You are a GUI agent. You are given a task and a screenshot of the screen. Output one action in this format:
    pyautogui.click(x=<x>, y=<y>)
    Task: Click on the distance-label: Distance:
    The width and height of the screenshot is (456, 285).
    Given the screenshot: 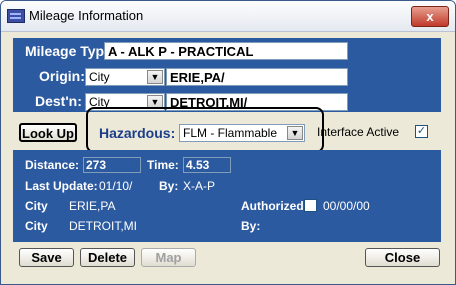 What is the action you would take?
    pyautogui.click(x=52, y=165)
    